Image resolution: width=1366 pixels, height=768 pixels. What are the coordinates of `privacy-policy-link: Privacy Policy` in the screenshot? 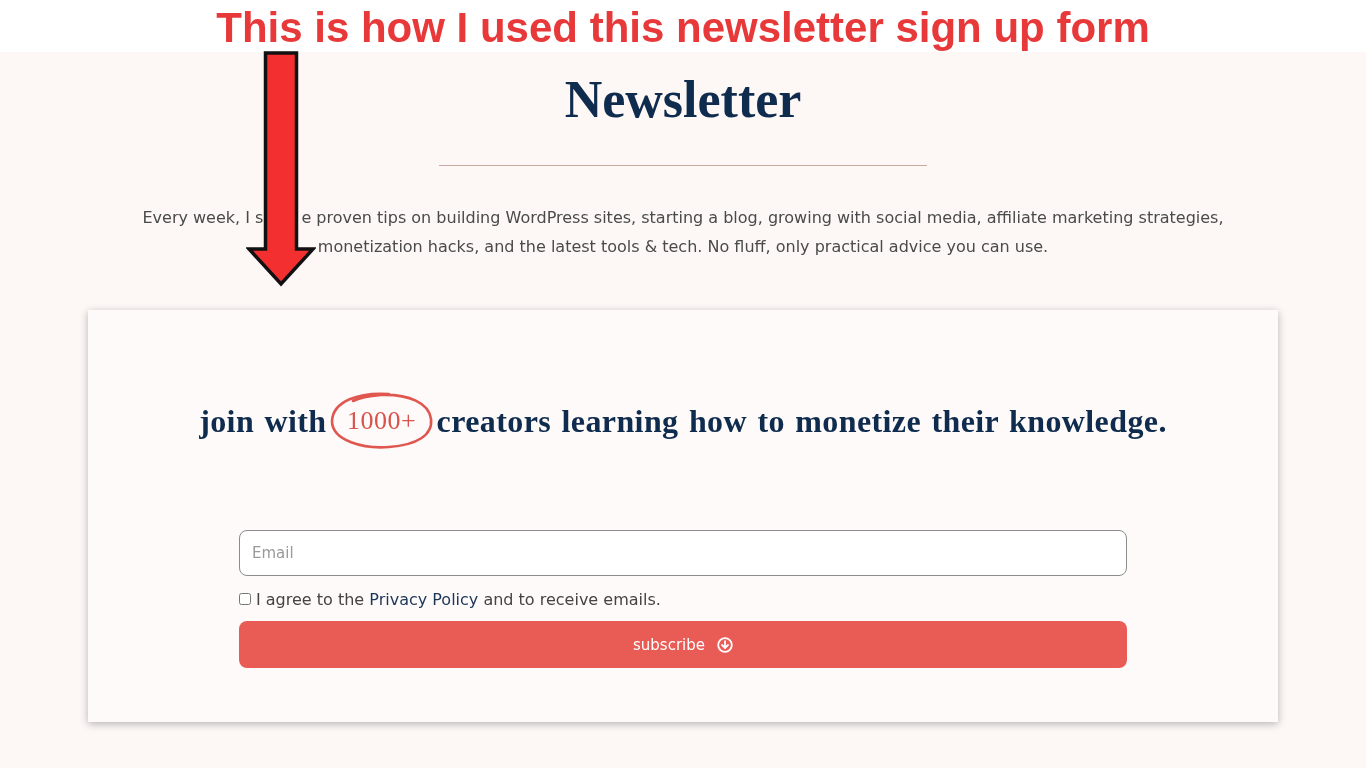 It's located at (424, 599).